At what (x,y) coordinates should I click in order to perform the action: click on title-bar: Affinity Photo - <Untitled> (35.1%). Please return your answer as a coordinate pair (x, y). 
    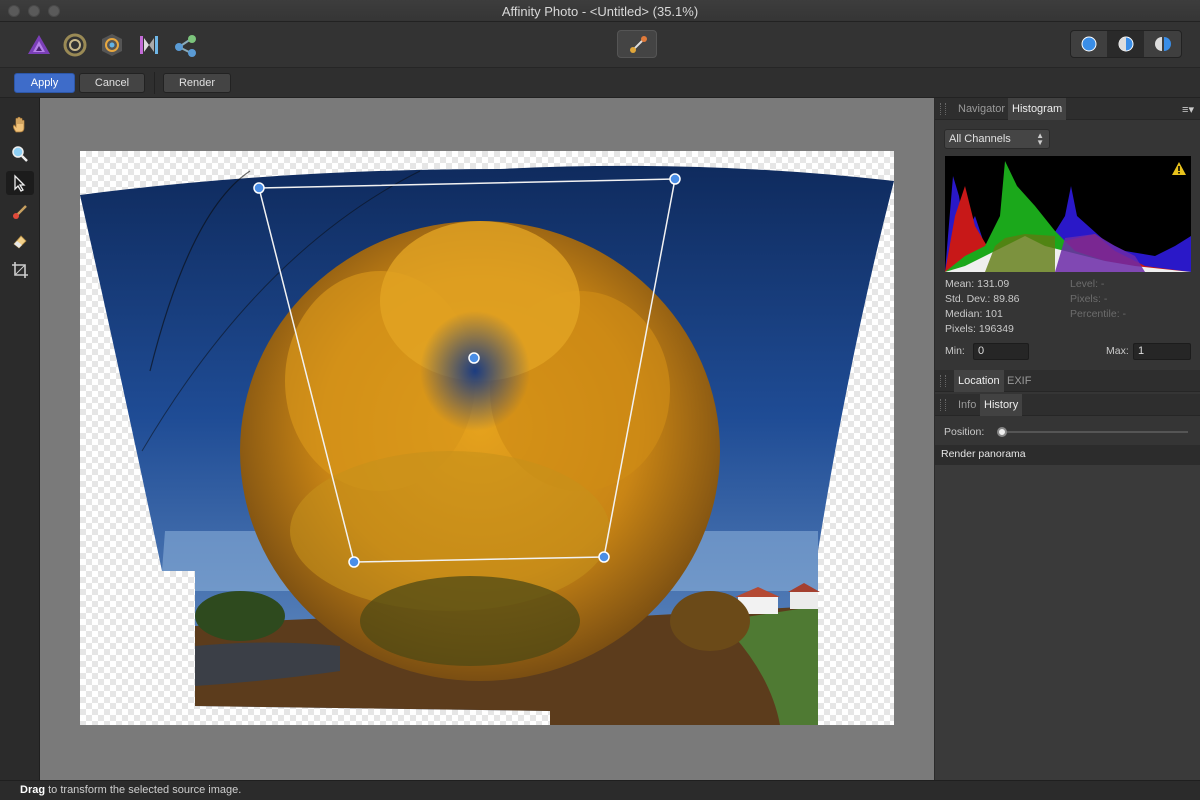
    Looking at the image, I should click on (600, 11).